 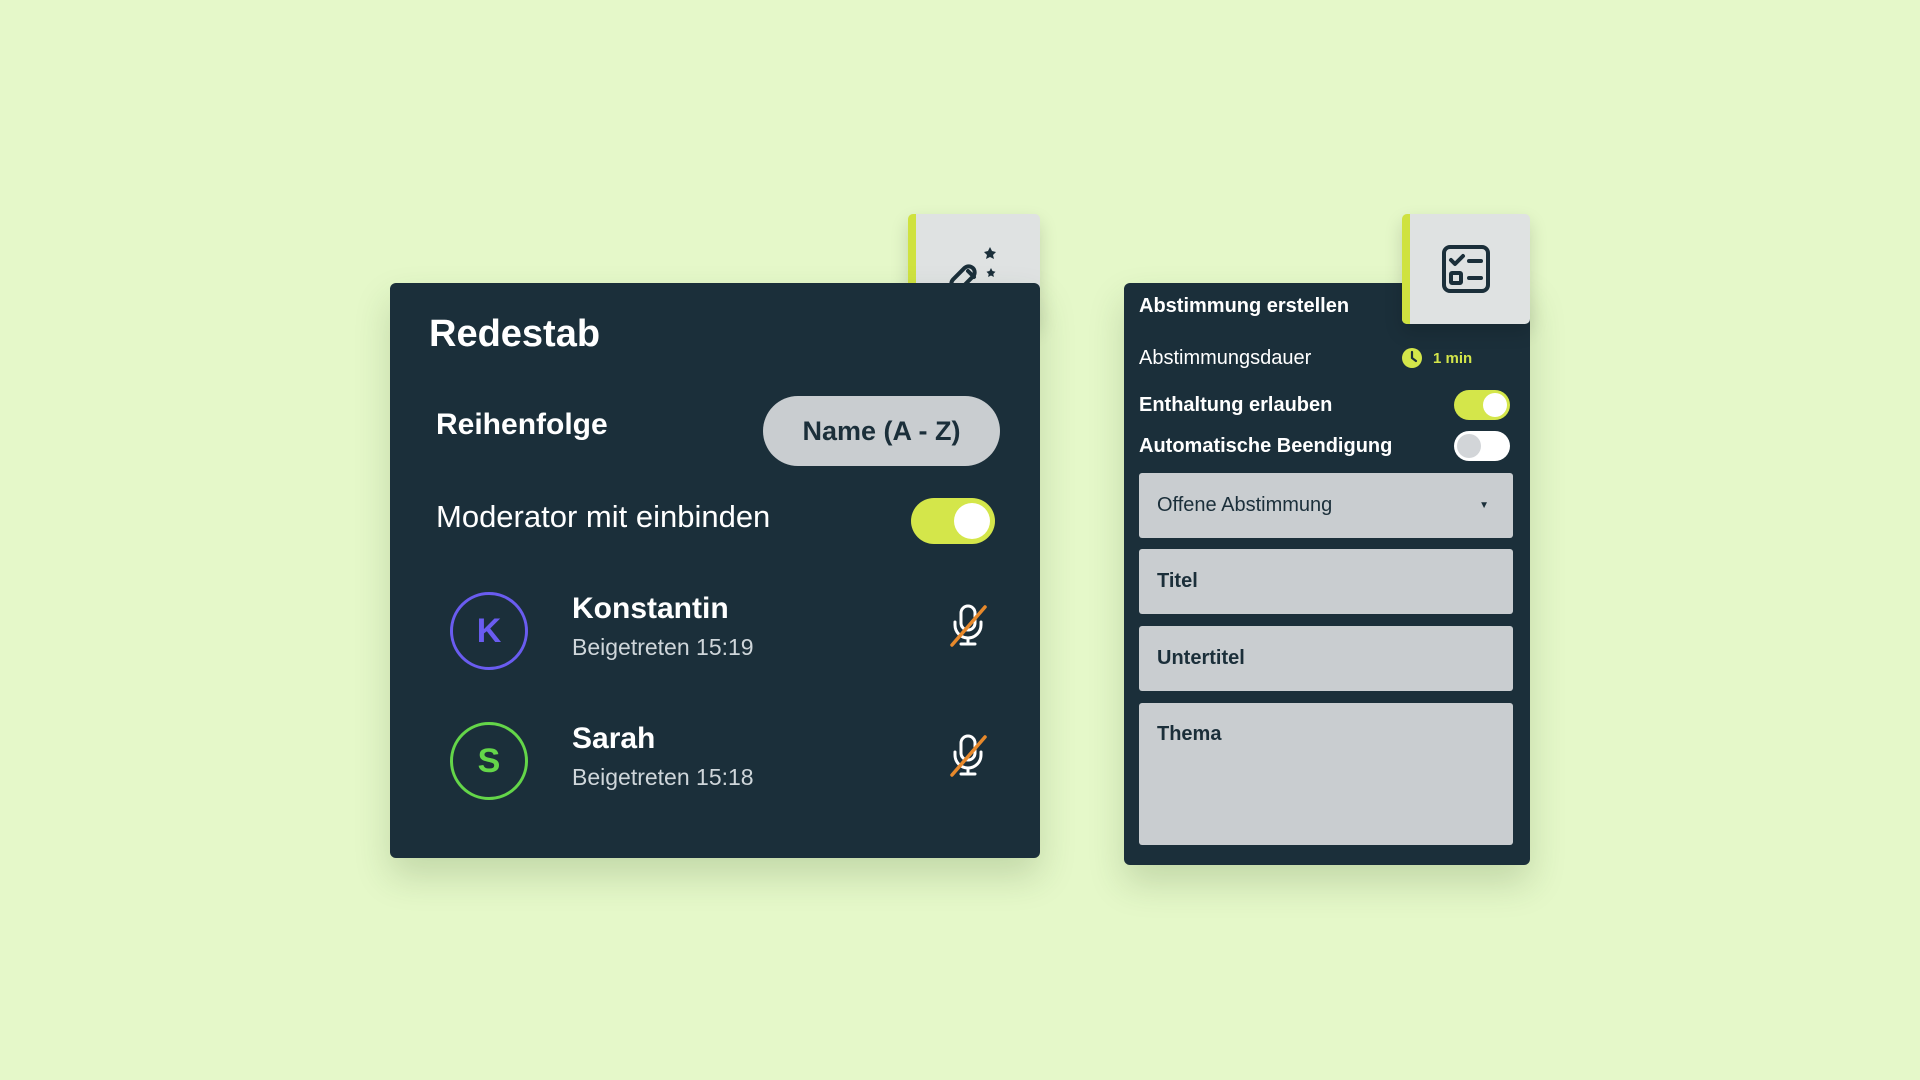 What do you see at coordinates (522, 424) in the screenshot?
I see `order-label: Reihenfolge` at bounding box center [522, 424].